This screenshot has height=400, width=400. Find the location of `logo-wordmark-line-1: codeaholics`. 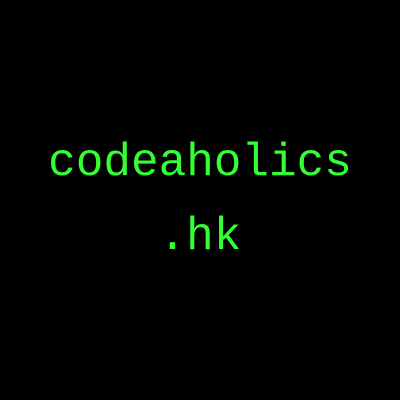

logo-wordmark-line-1: codeaholics is located at coordinates (200, 163).